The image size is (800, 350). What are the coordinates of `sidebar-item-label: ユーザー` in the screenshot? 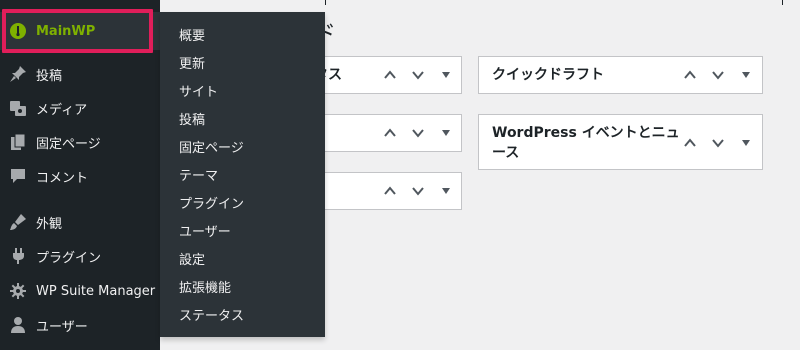 It's located at (62, 327).